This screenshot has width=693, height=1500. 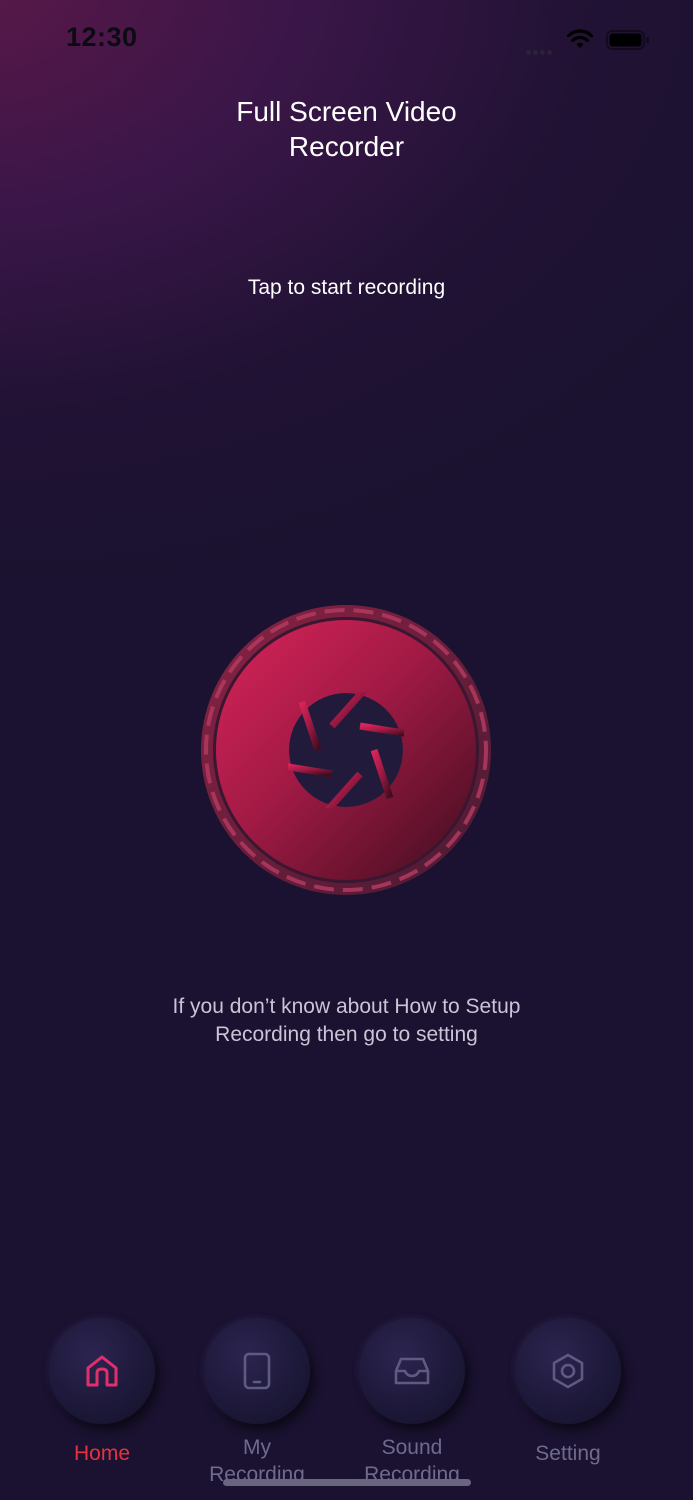 What do you see at coordinates (346, 146) in the screenshot?
I see `page-title-line2: Recorder` at bounding box center [346, 146].